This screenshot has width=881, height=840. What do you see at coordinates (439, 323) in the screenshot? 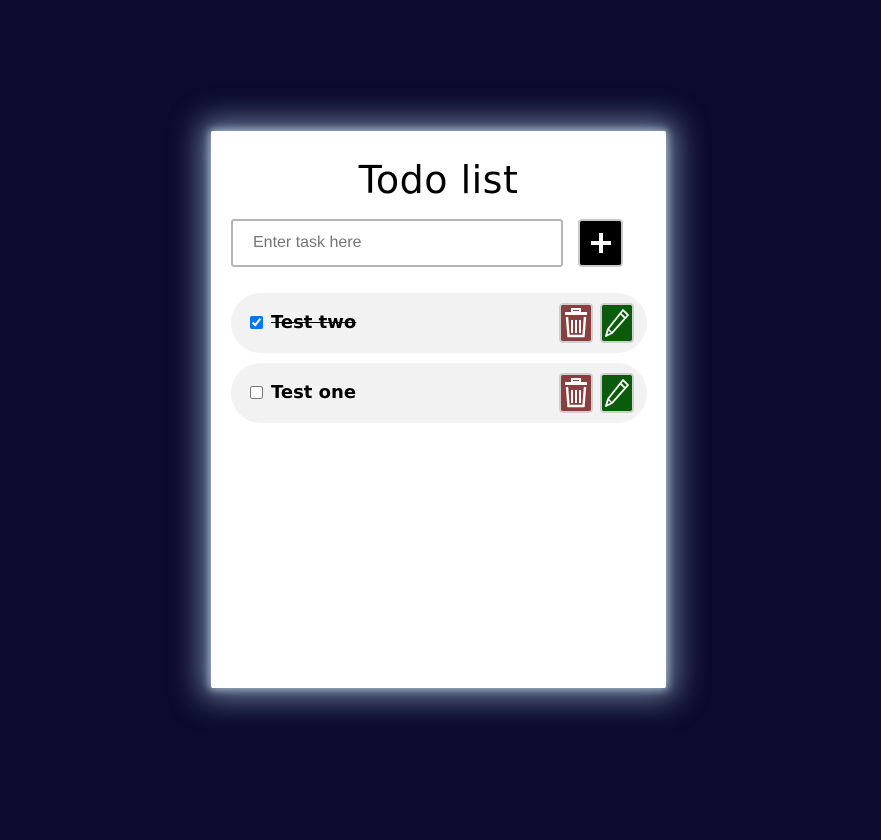
I see `todo-item: Test two` at bounding box center [439, 323].